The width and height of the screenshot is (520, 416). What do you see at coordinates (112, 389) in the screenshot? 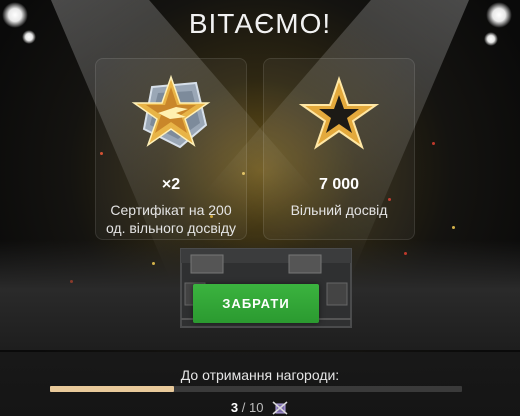
I see `progress-fill` at bounding box center [112, 389].